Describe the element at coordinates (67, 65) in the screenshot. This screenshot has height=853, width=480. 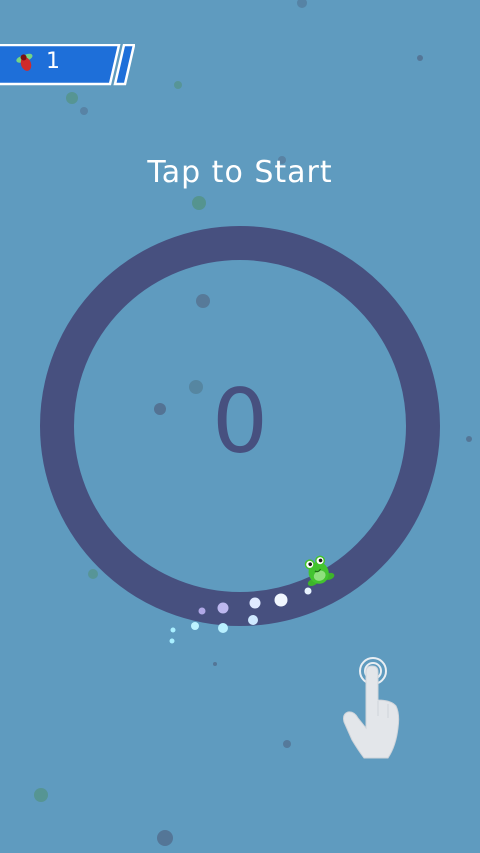
I see `fly-counter-panel` at that location.